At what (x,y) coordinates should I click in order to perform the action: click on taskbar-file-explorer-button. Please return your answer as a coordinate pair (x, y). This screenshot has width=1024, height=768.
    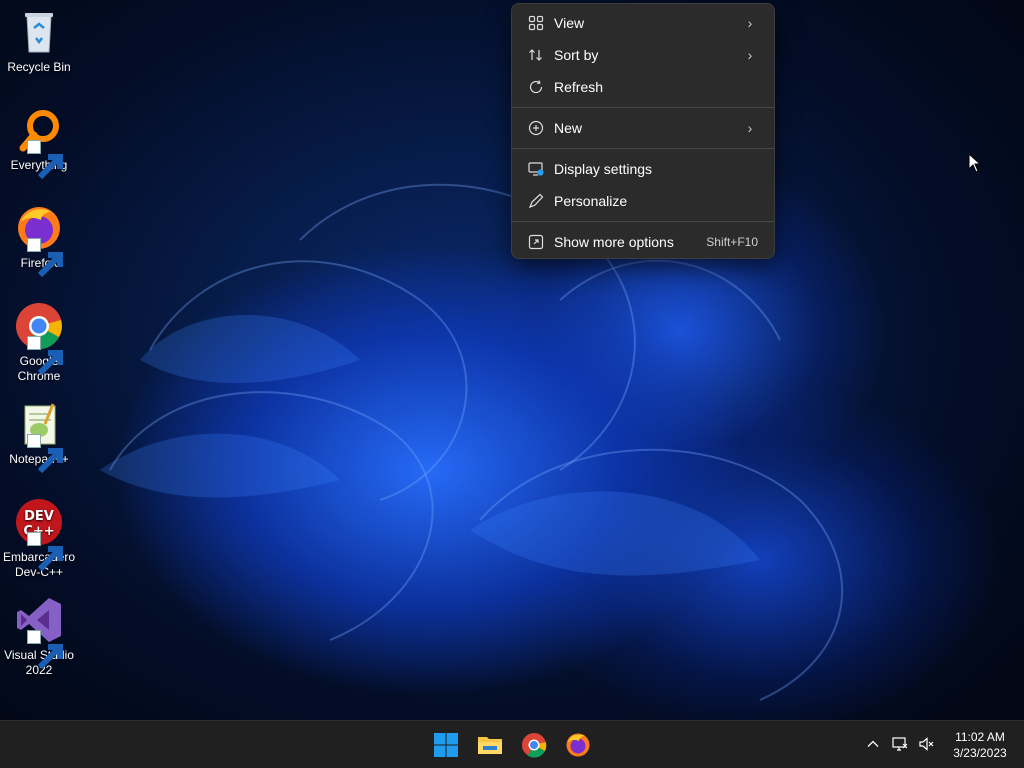
    Looking at the image, I should click on (490, 745).